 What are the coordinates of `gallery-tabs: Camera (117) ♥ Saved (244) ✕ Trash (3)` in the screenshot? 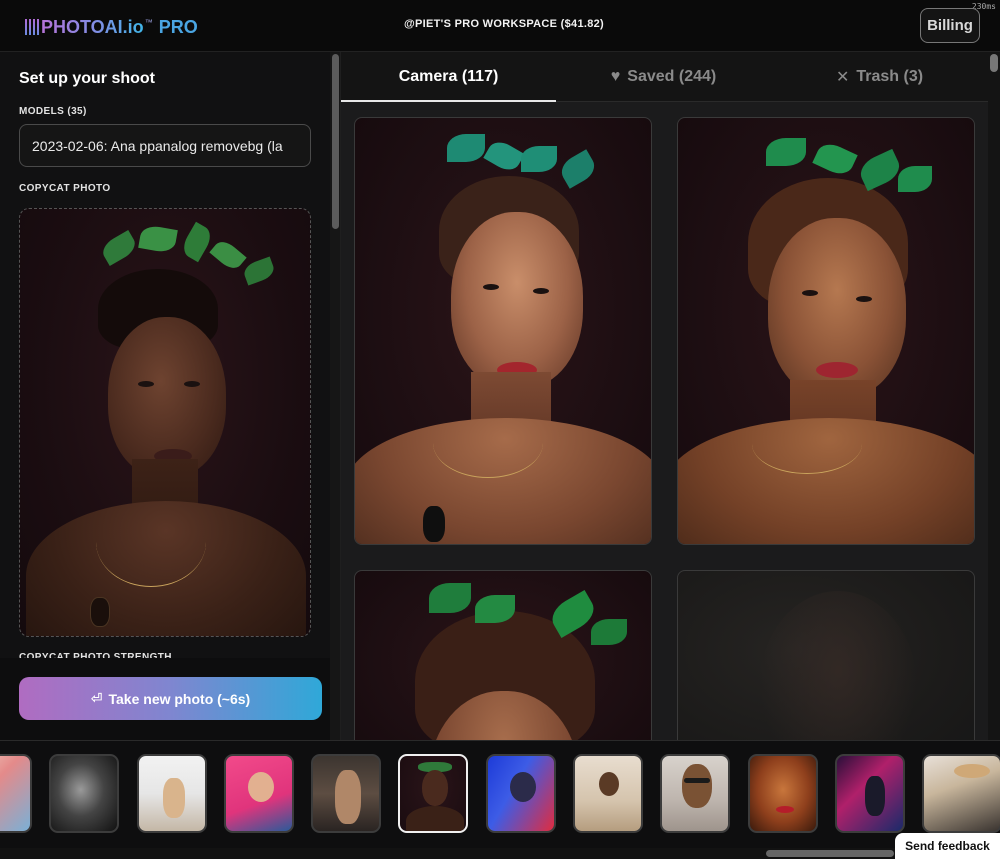 It's located at (664, 77).